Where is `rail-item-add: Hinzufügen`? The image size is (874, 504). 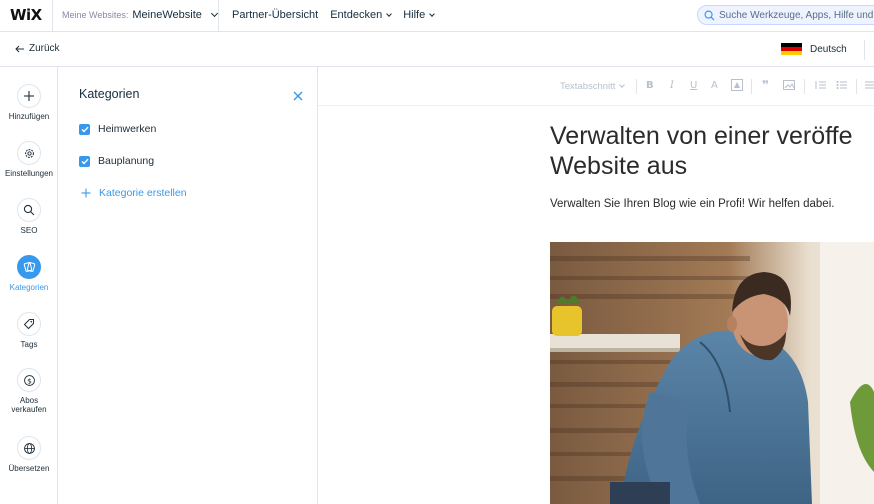
rail-item-add: Hinzufügen is located at coordinates (29, 102).